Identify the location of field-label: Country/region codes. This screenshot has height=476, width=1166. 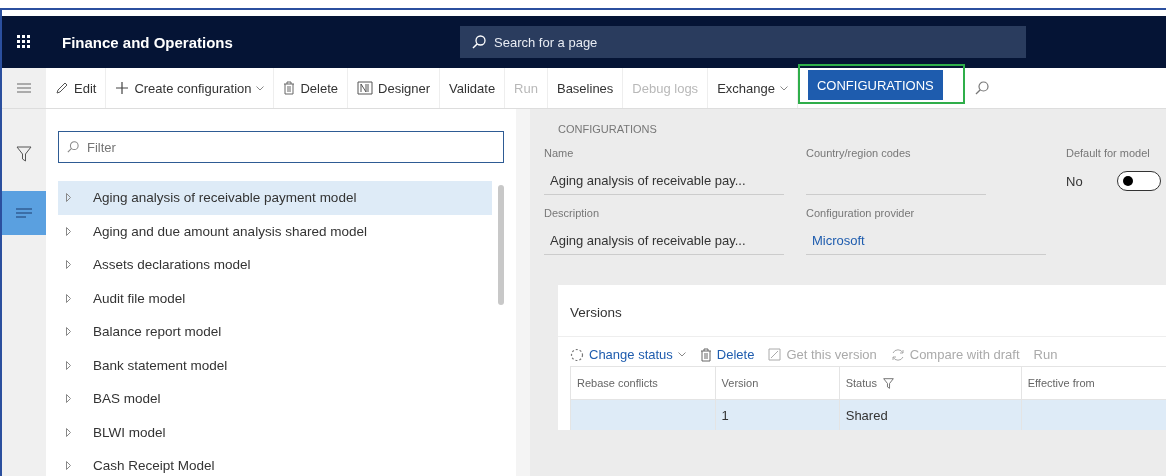
(859, 153).